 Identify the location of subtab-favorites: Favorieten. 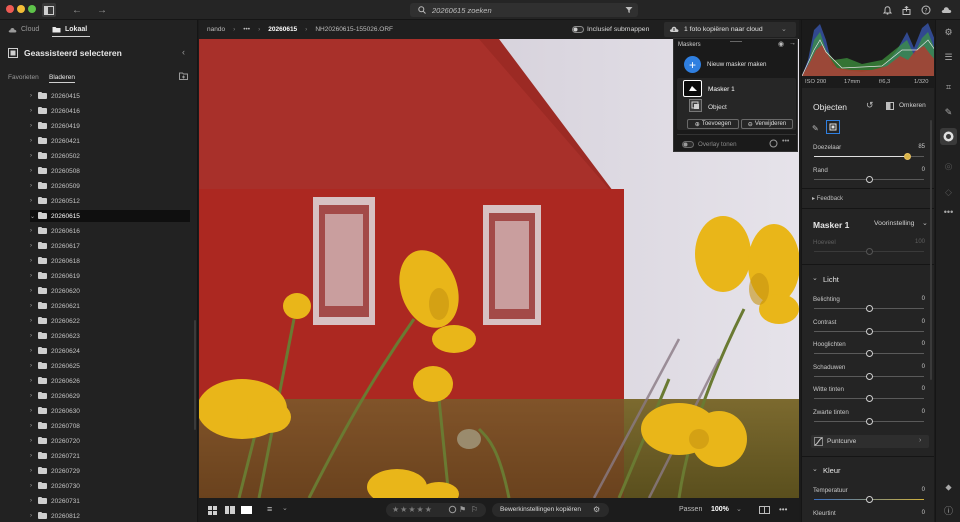
(23, 77).